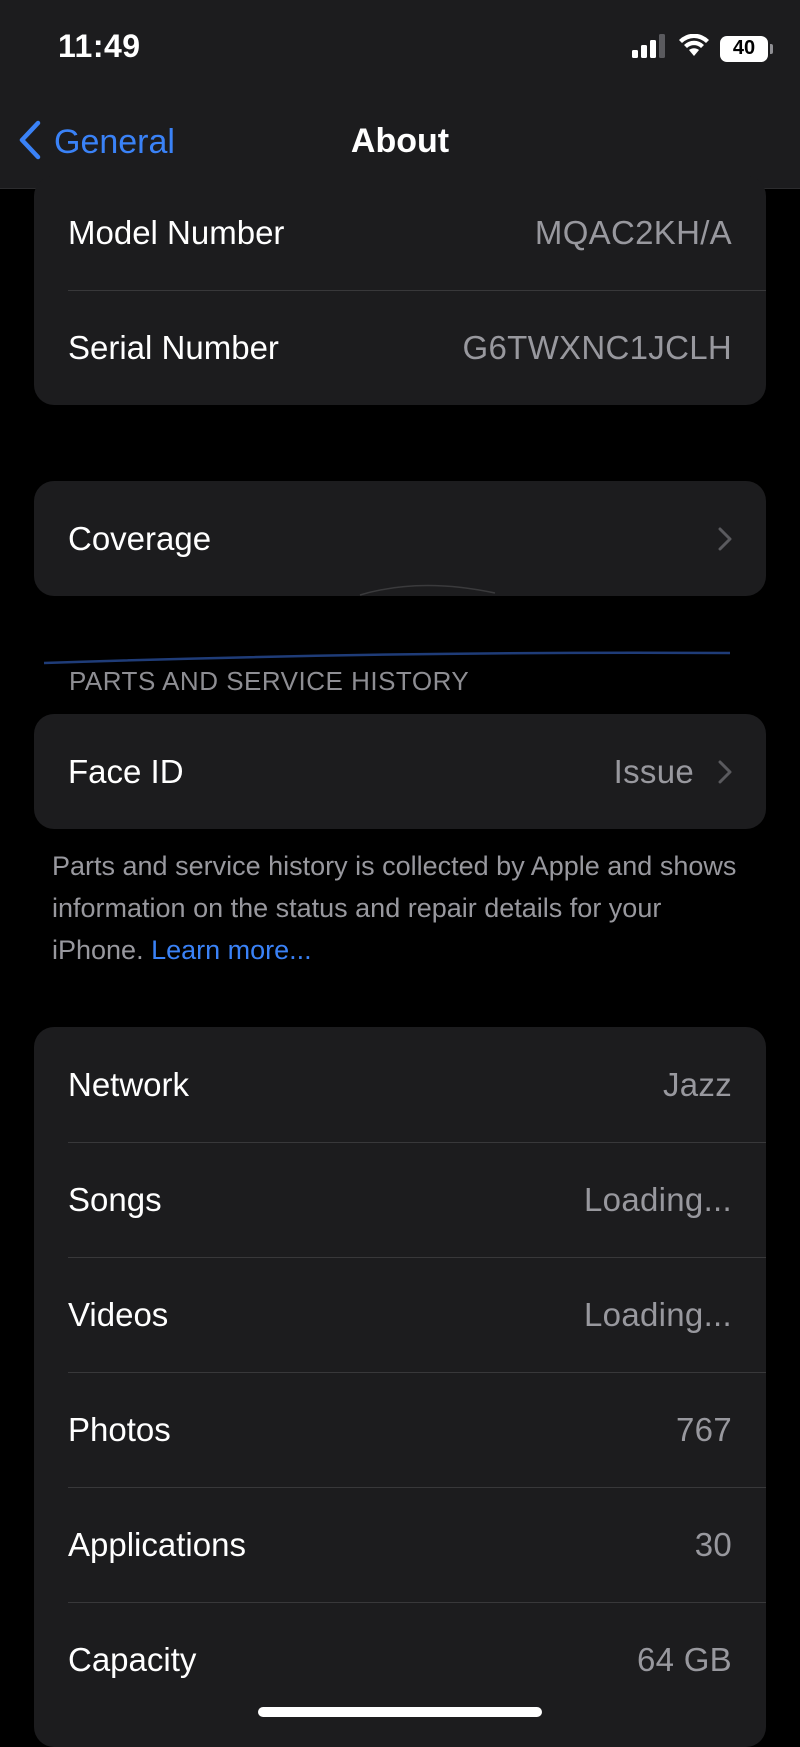 The height and width of the screenshot is (1747, 800). What do you see at coordinates (650, 48) in the screenshot?
I see `cellular-signal-icon` at bounding box center [650, 48].